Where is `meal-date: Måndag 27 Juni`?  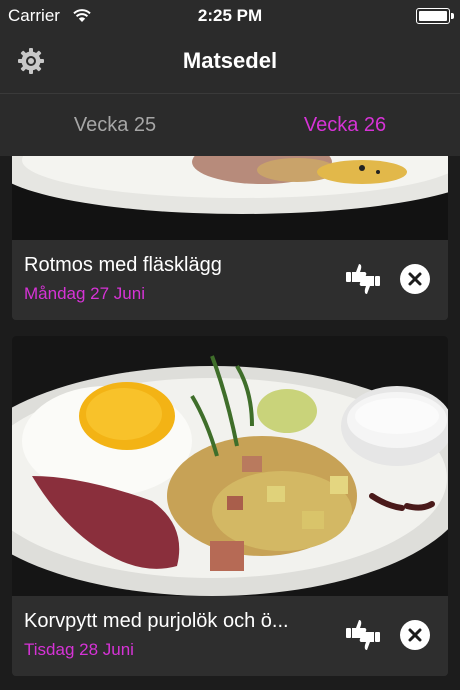 meal-date: Måndag 27 Juni is located at coordinates (84, 293).